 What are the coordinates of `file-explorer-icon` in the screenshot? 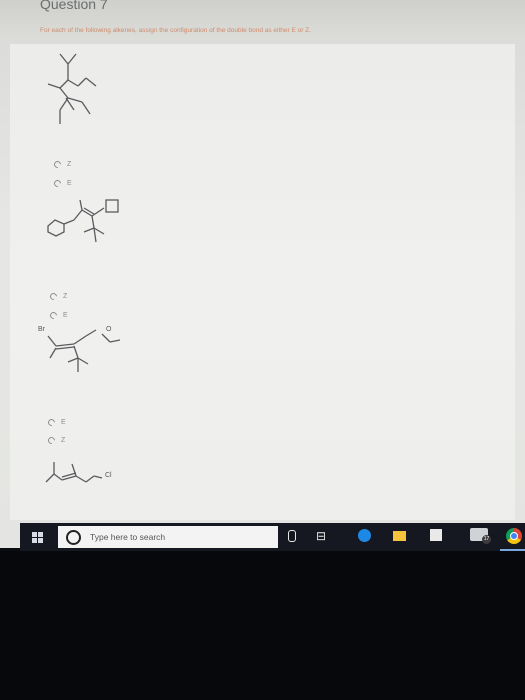 It's located at (399, 536).